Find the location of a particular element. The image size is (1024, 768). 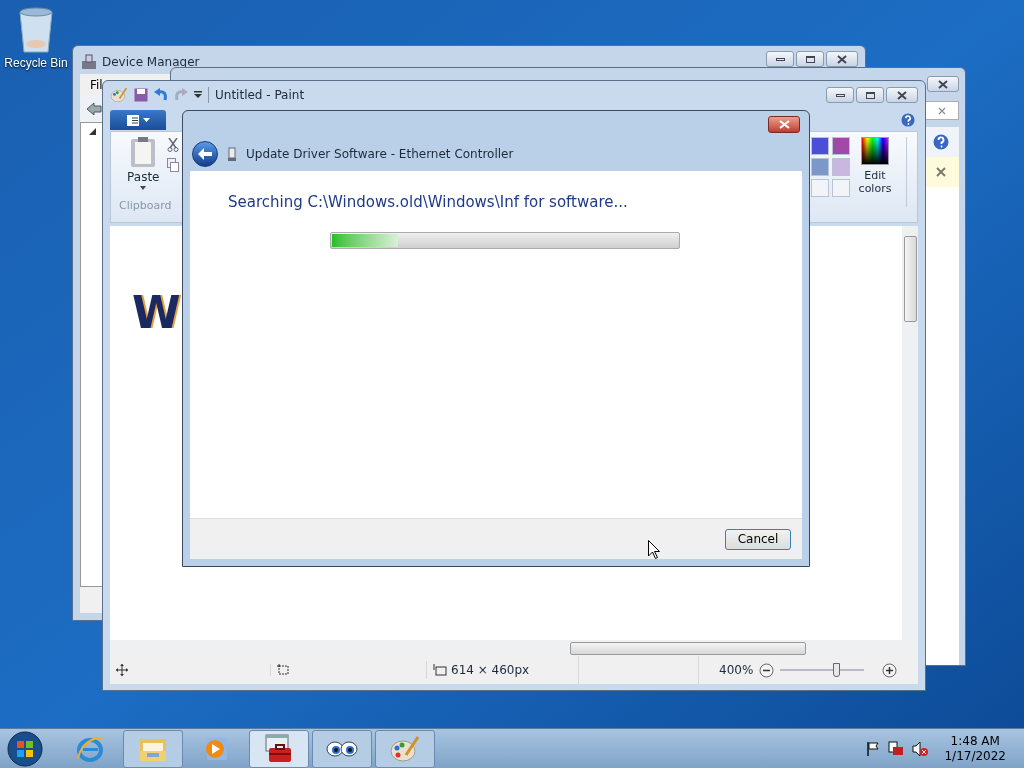

caret-icon is located at coordinates (143, 188).